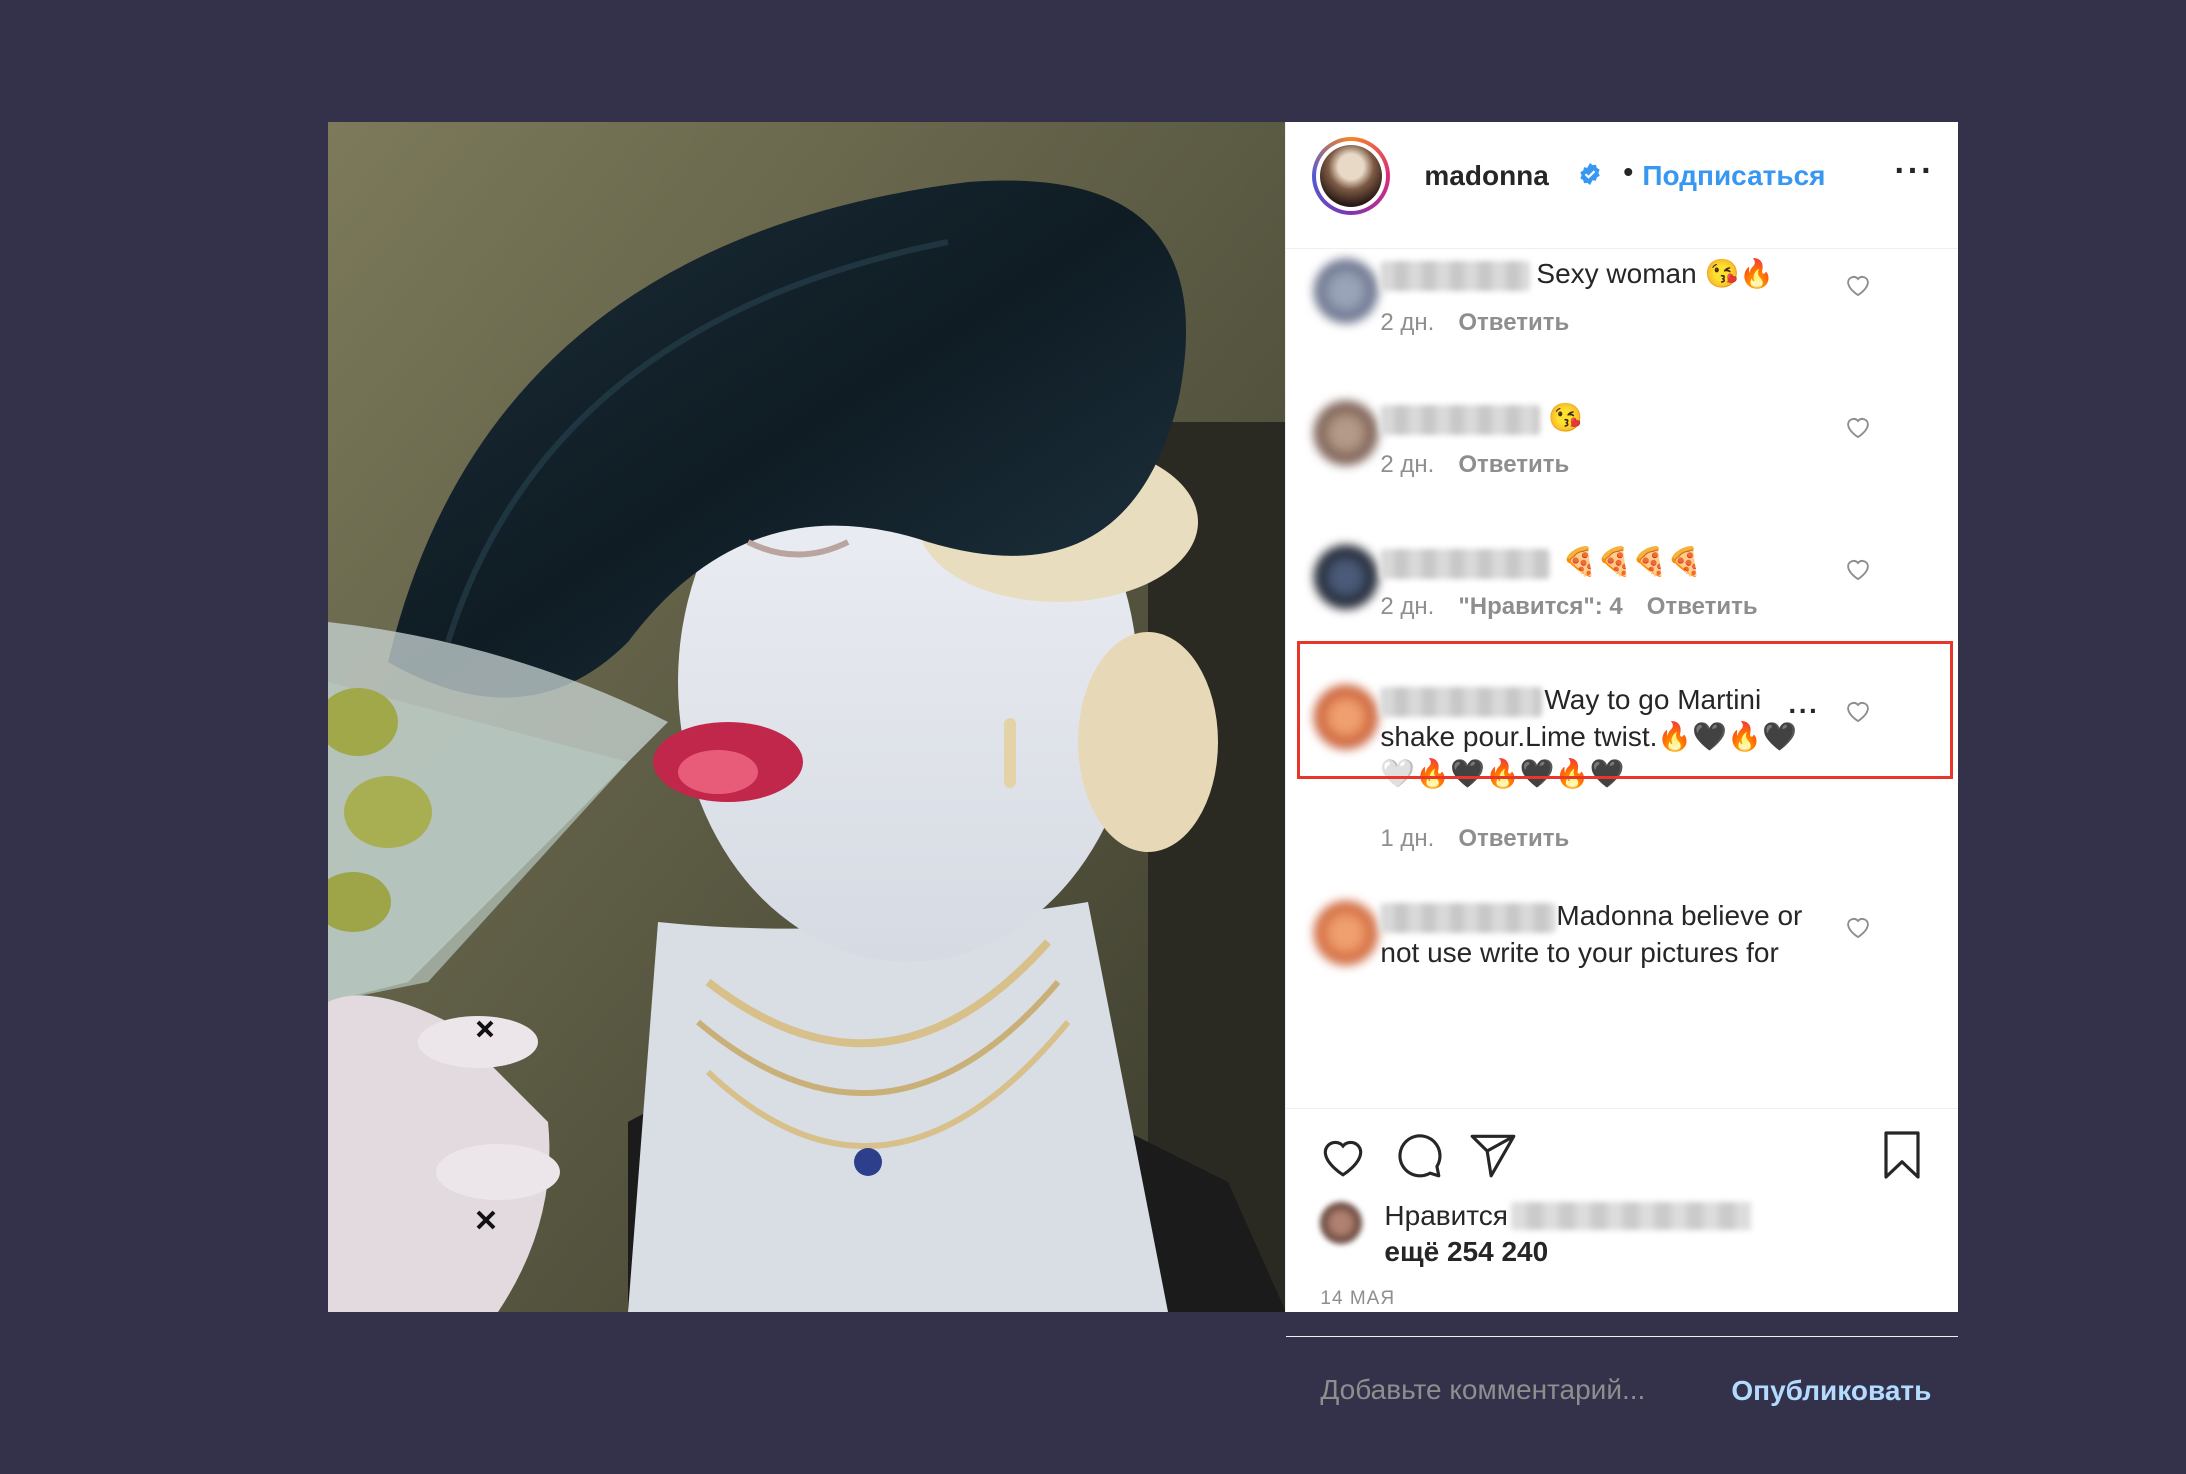 This screenshot has height=1474, width=2186. I want to click on likes-count: ещё 254 240, so click(1466, 1252).